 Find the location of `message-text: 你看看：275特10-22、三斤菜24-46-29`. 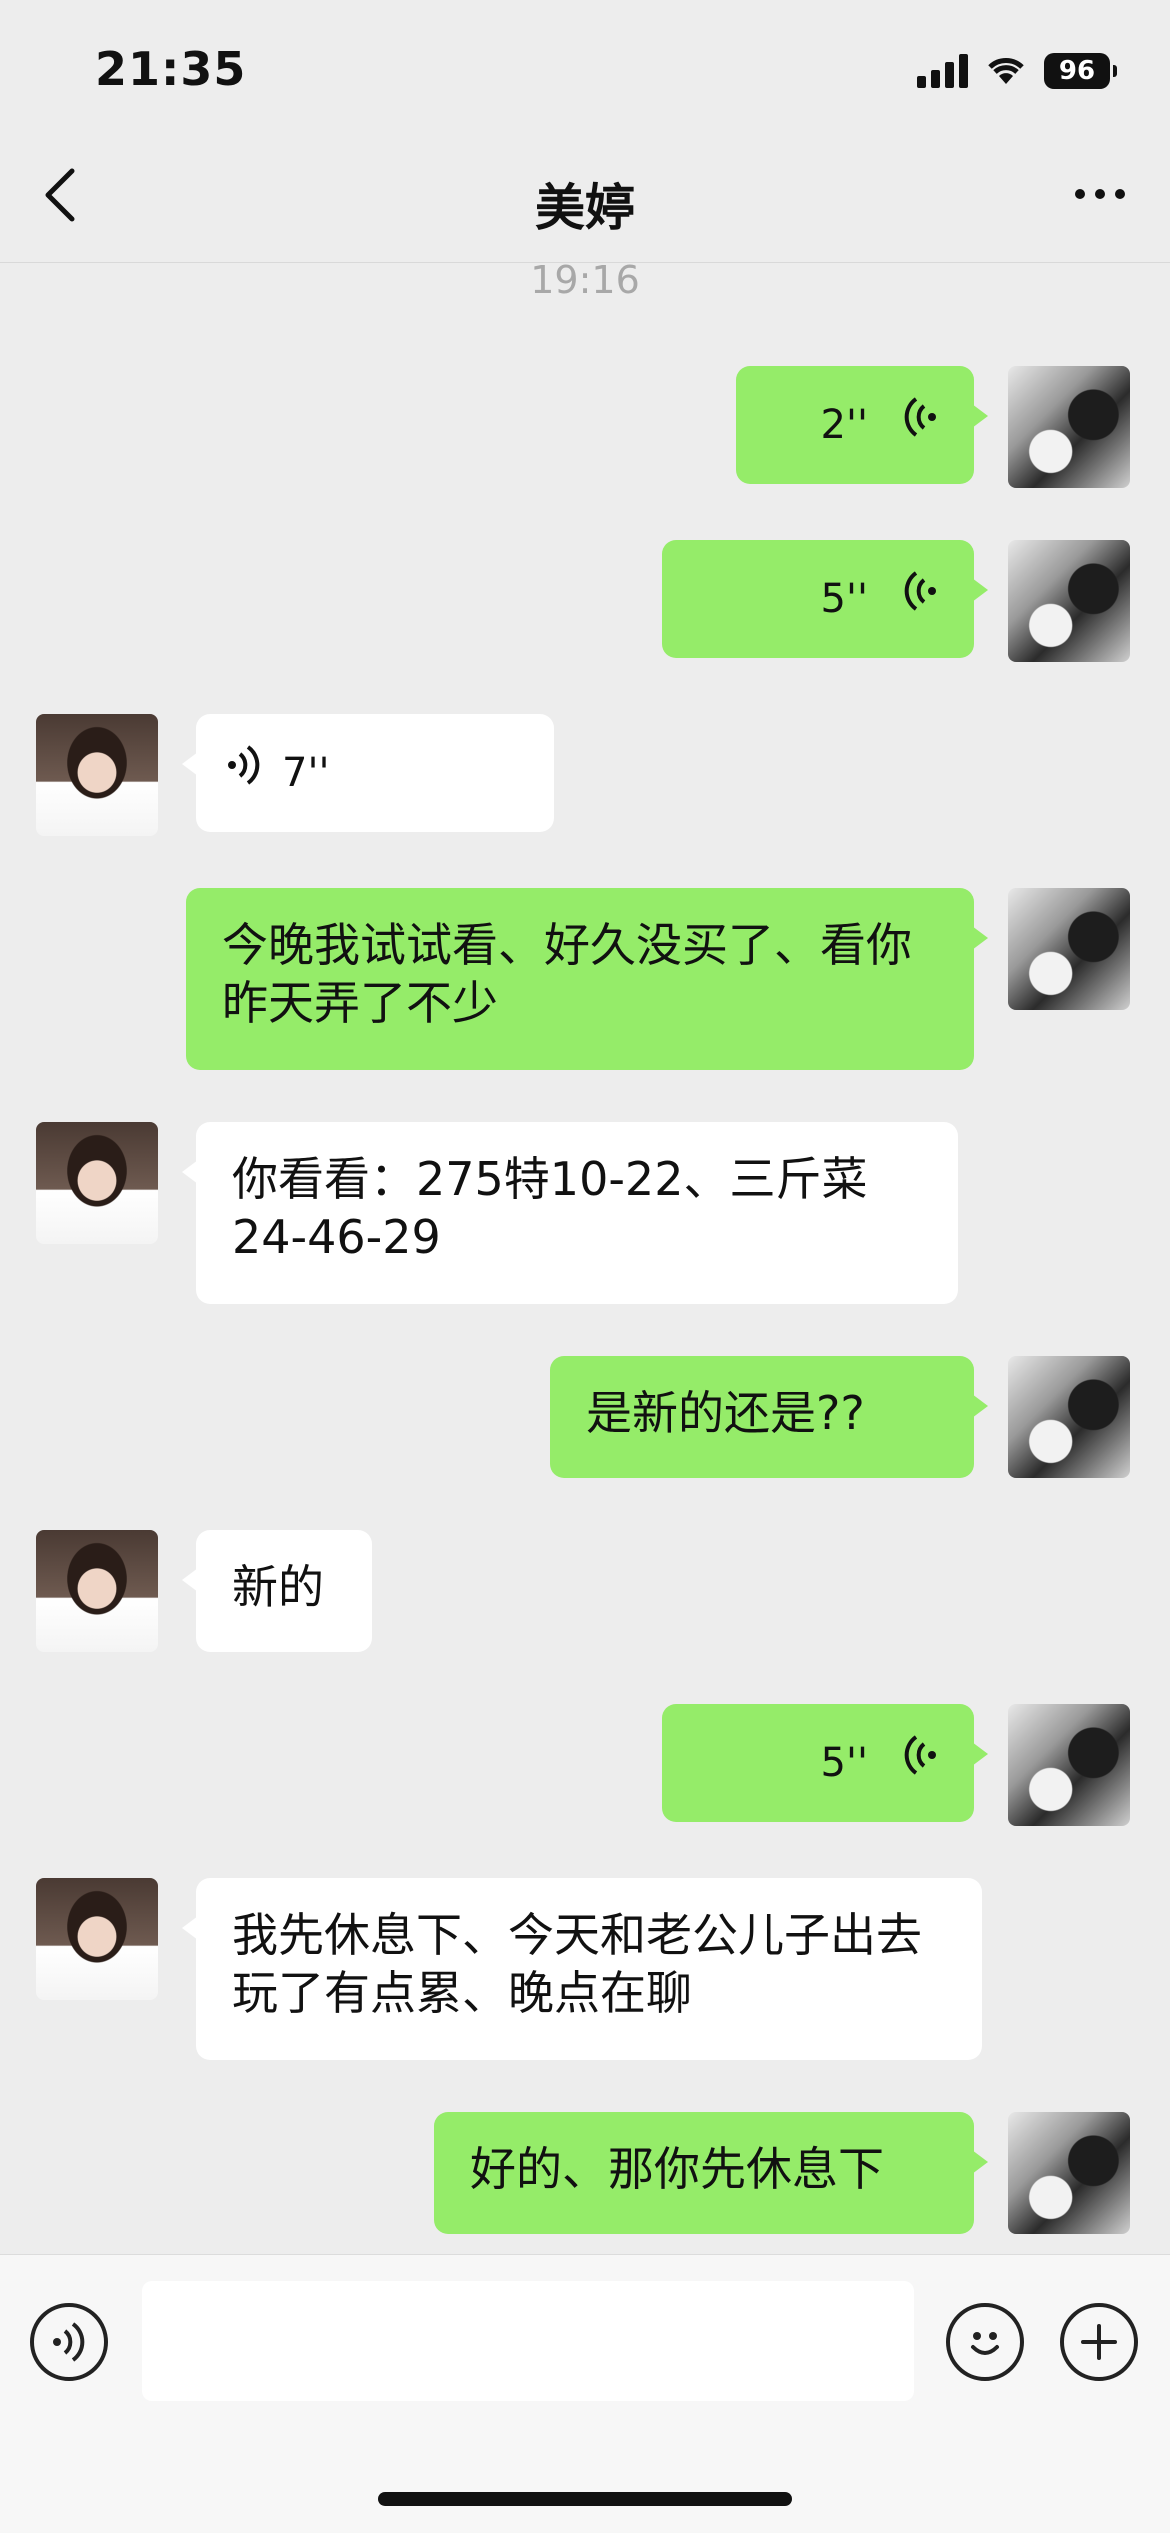

message-text: 你看看：275特10-22、三斤菜24-46-29 is located at coordinates (550, 1208).